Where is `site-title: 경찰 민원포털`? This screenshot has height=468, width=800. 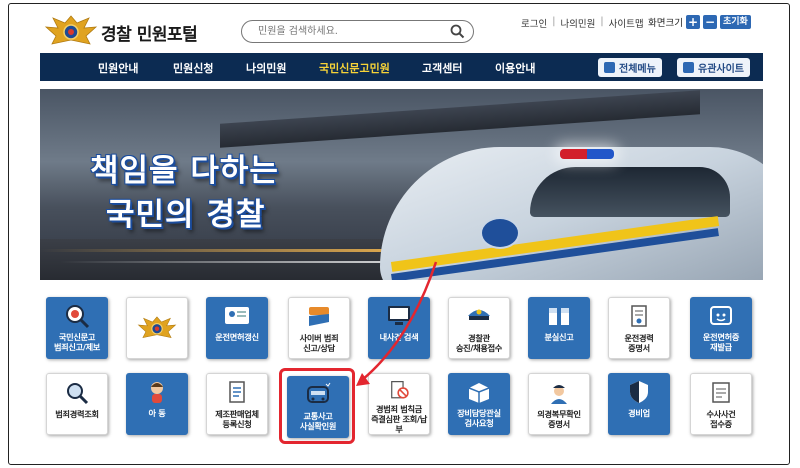
site-title: 경찰 민원포털 is located at coordinates (149, 32).